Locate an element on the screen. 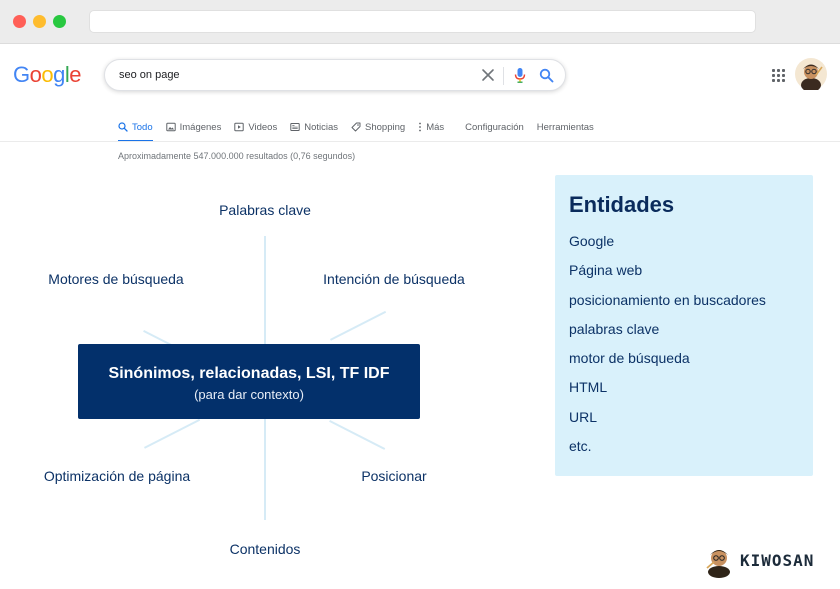 The width and height of the screenshot is (840, 589). minimize-window-button is located at coordinates (39, 21).